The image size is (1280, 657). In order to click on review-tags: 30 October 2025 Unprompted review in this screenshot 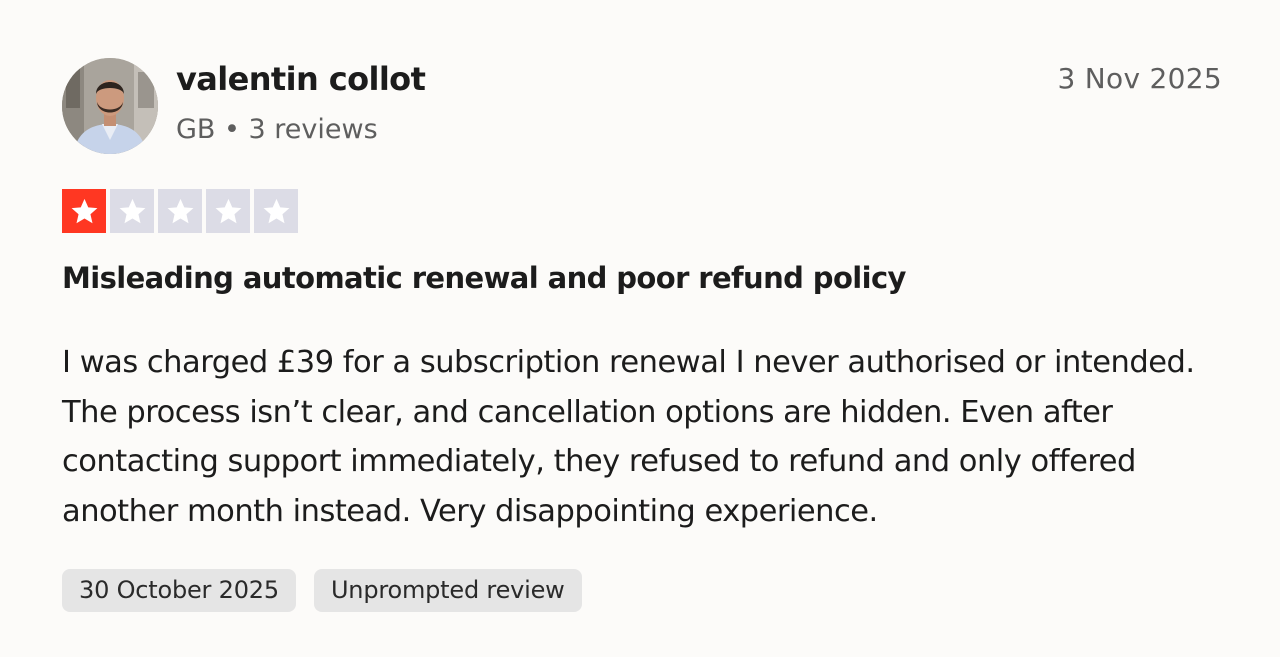, I will do `click(322, 590)`.